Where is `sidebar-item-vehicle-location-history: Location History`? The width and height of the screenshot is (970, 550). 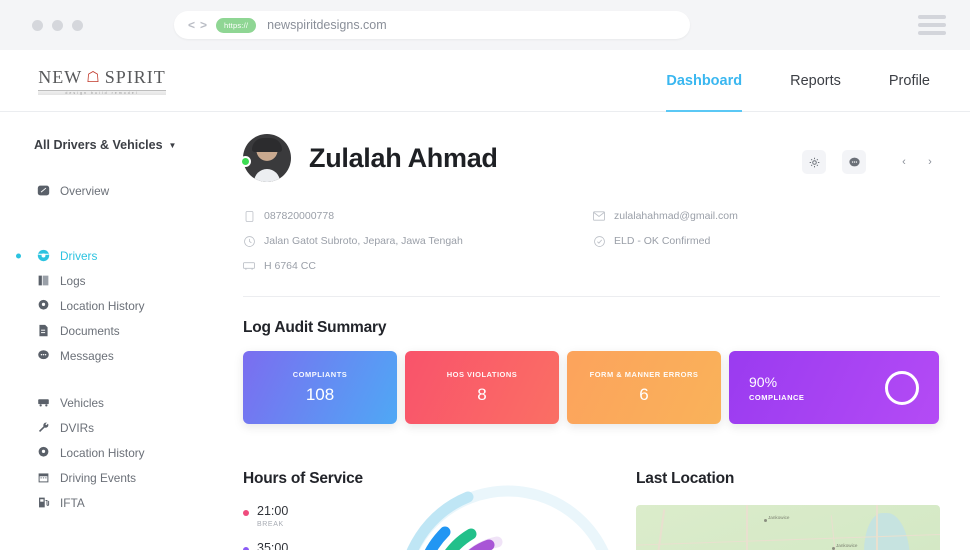
sidebar-item-vehicle-location-history: Location History is located at coordinates (125, 452).